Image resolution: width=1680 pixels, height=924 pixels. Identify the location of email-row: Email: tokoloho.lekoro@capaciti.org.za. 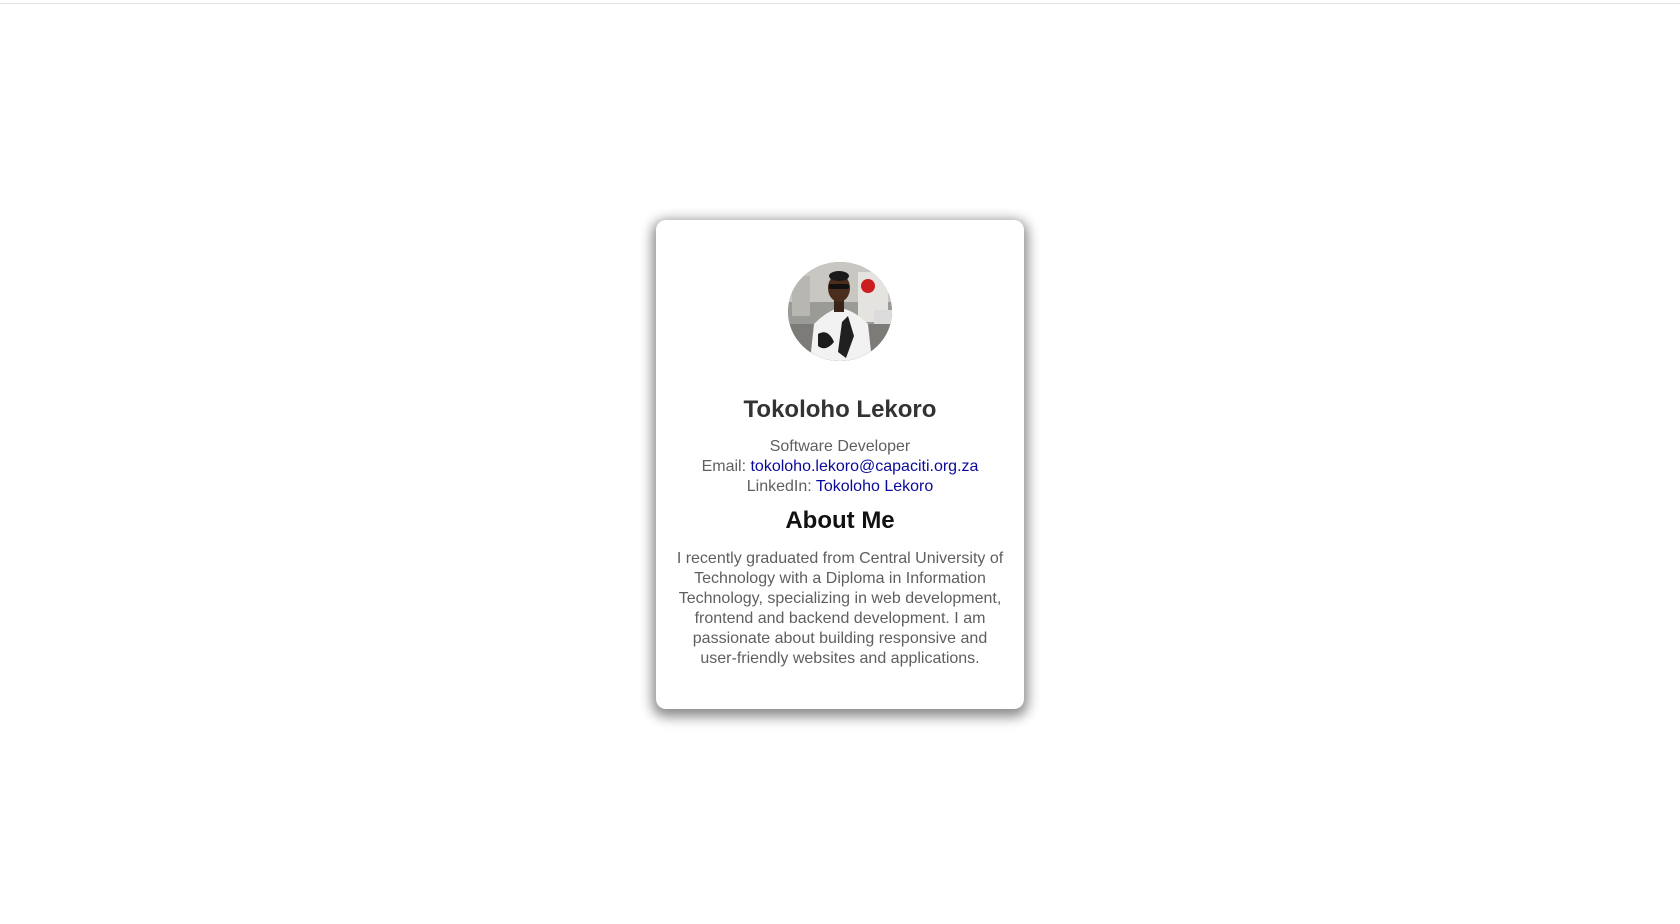
(840, 467).